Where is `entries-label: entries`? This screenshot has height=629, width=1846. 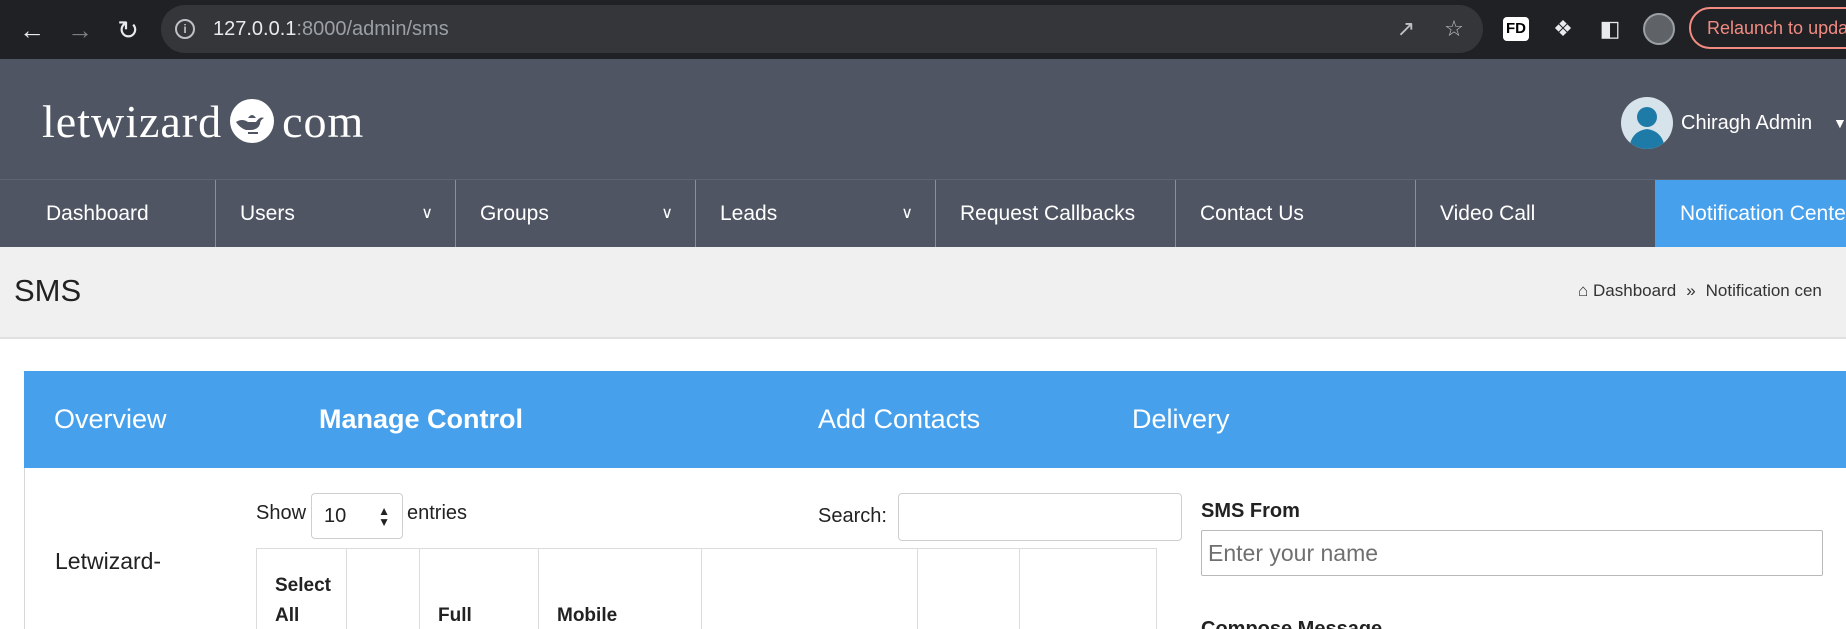
entries-label: entries is located at coordinates (437, 513).